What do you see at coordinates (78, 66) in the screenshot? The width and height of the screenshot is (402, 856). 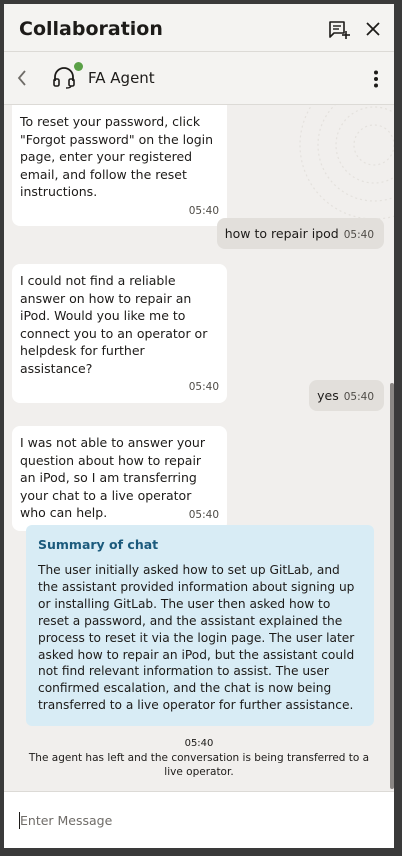 I see `online-status-indicator` at bounding box center [78, 66].